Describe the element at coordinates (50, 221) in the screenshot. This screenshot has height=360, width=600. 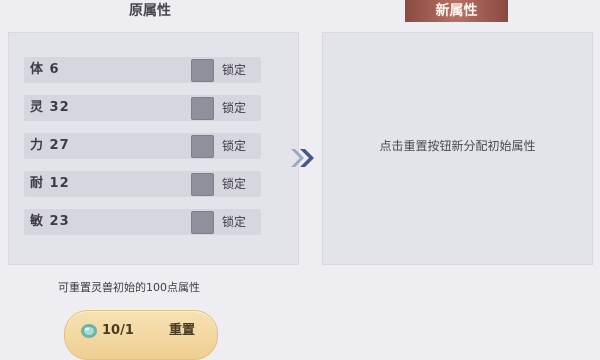
I see `stat-label-agility: 敏 23` at that location.